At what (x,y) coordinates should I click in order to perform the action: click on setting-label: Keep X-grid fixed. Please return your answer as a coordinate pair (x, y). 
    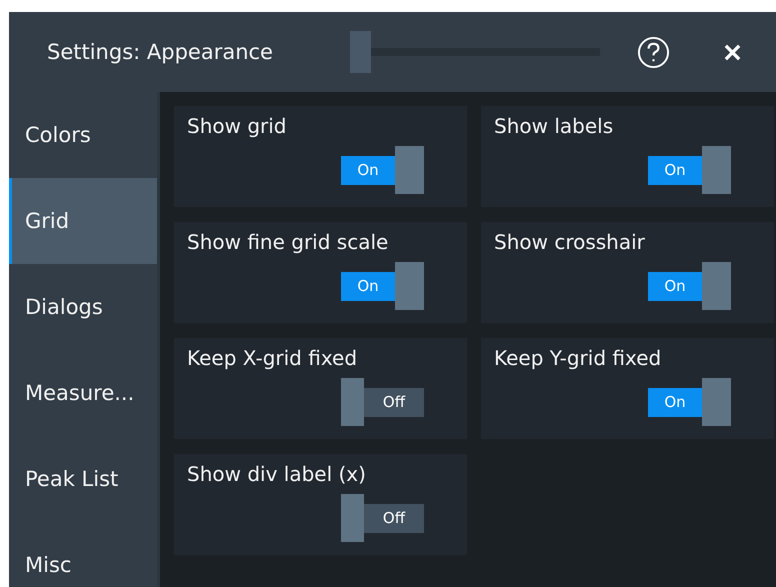
    Looking at the image, I should click on (272, 358).